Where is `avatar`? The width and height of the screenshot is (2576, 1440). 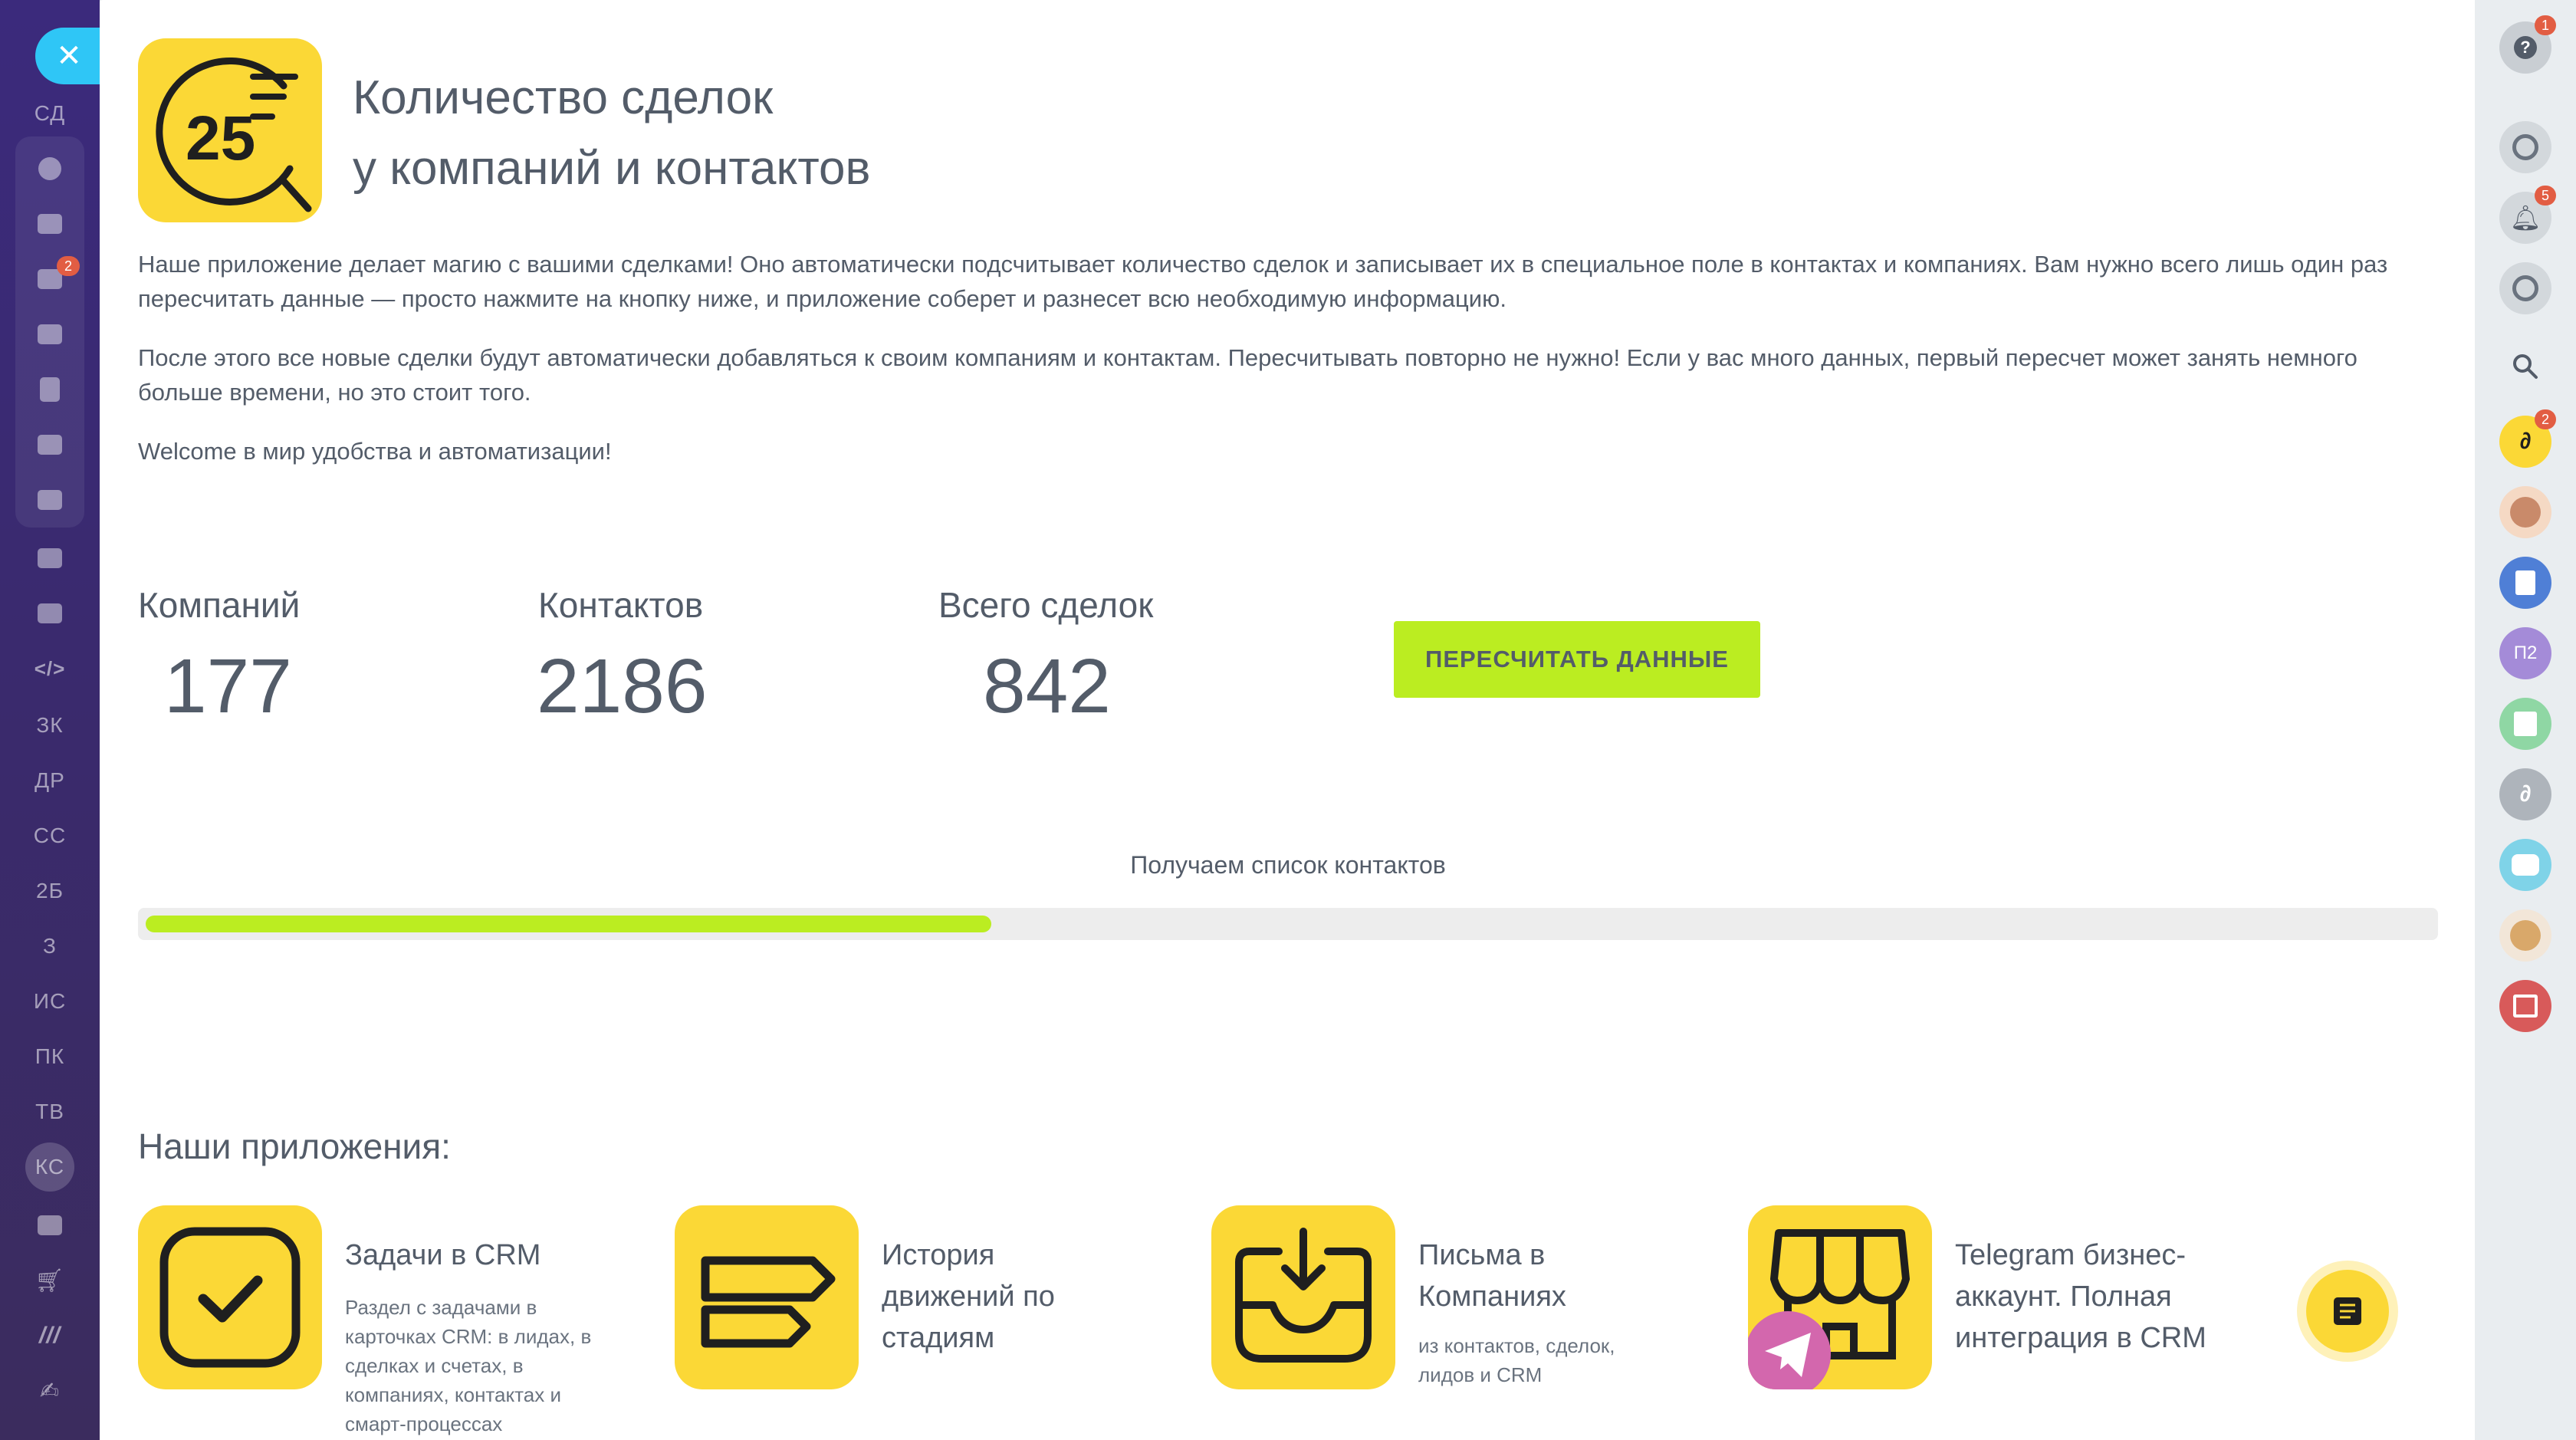 avatar is located at coordinates (2525, 512).